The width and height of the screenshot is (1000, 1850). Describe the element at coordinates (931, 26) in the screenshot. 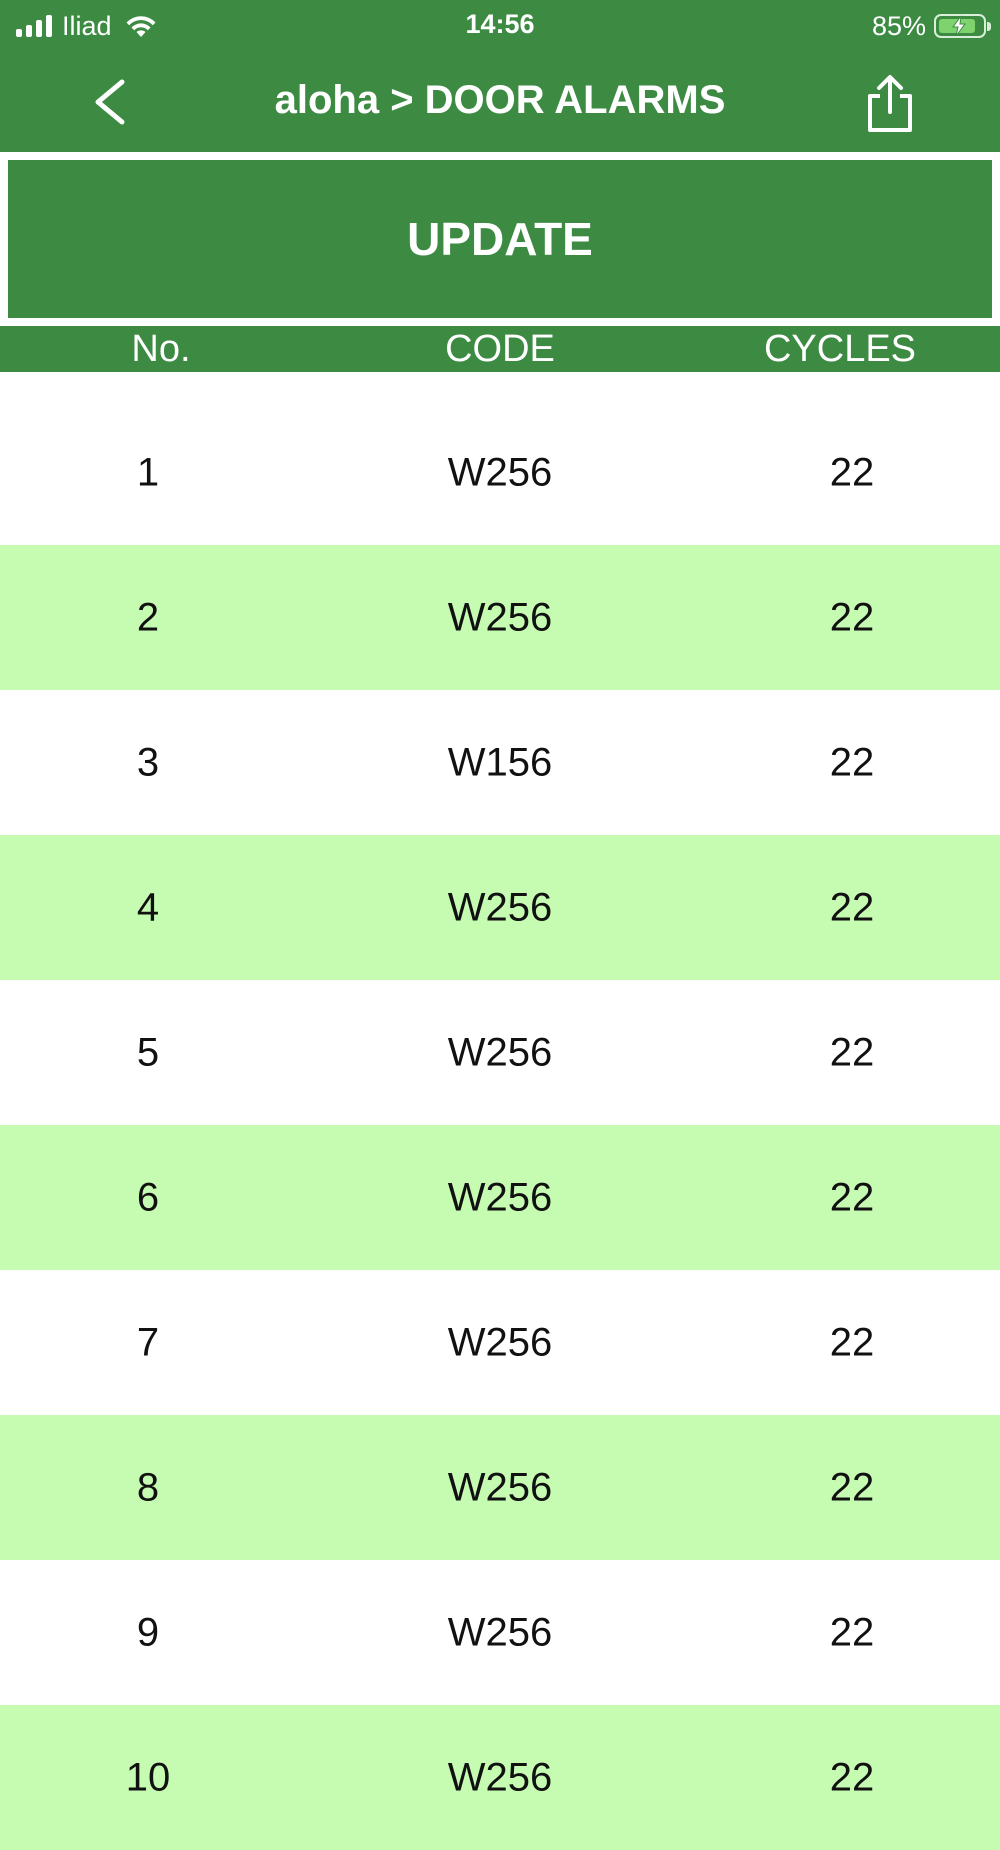

I see `status-right: 85%` at that location.